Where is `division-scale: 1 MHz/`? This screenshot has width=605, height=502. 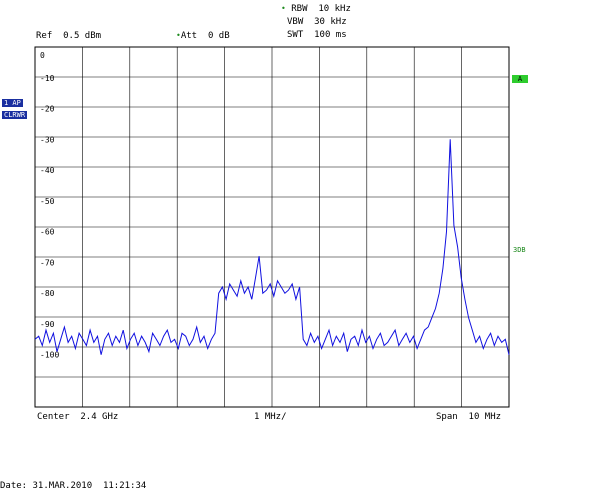
division-scale: 1 MHz/ is located at coordinates (270, 417).